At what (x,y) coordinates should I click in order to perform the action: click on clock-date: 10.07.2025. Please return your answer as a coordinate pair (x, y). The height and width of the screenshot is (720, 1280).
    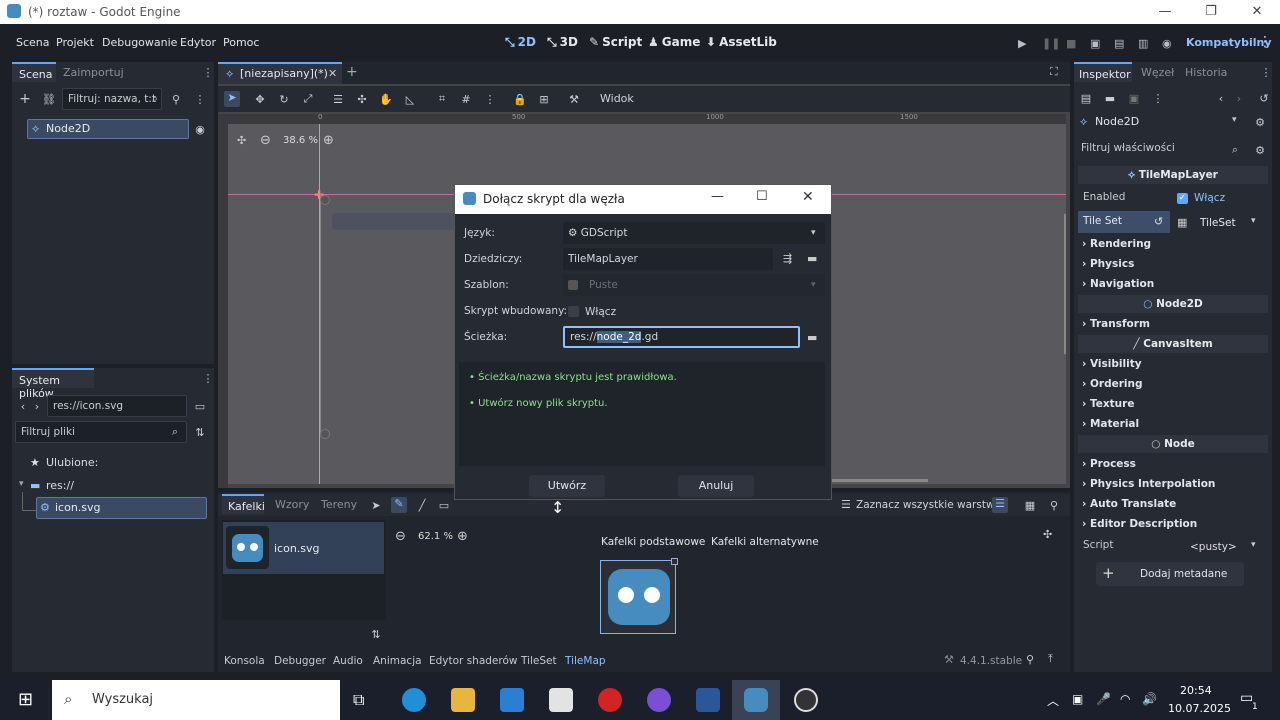
    Looking at the image, I should click on (1199, 708).